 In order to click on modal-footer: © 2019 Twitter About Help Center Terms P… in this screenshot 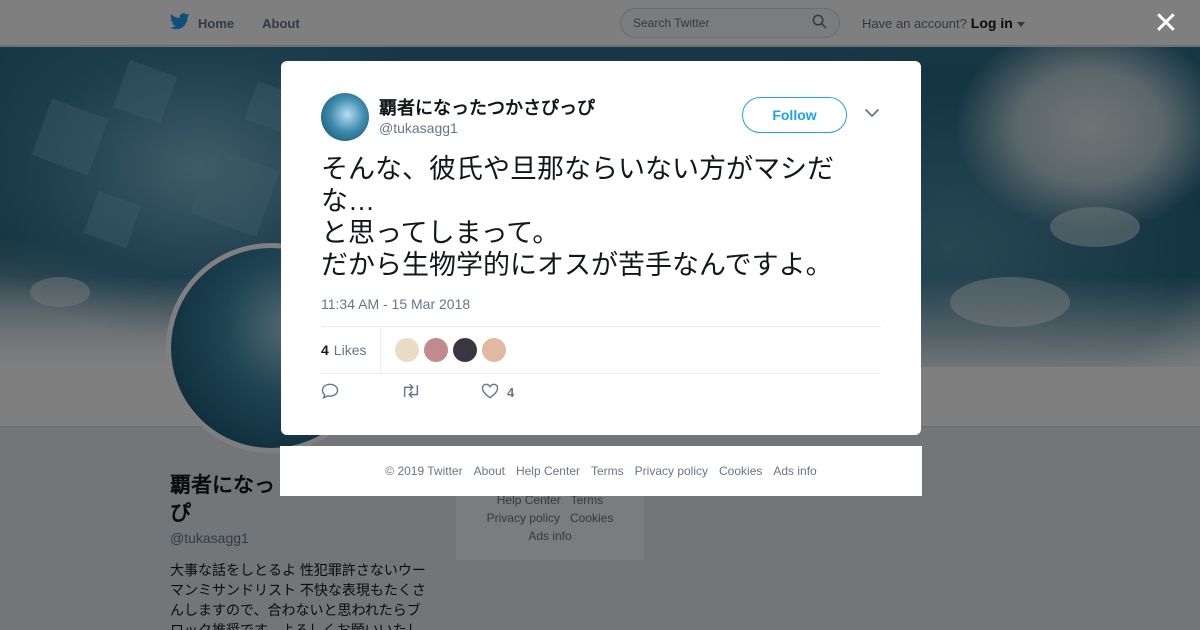, I will do `click(601, 471)`.